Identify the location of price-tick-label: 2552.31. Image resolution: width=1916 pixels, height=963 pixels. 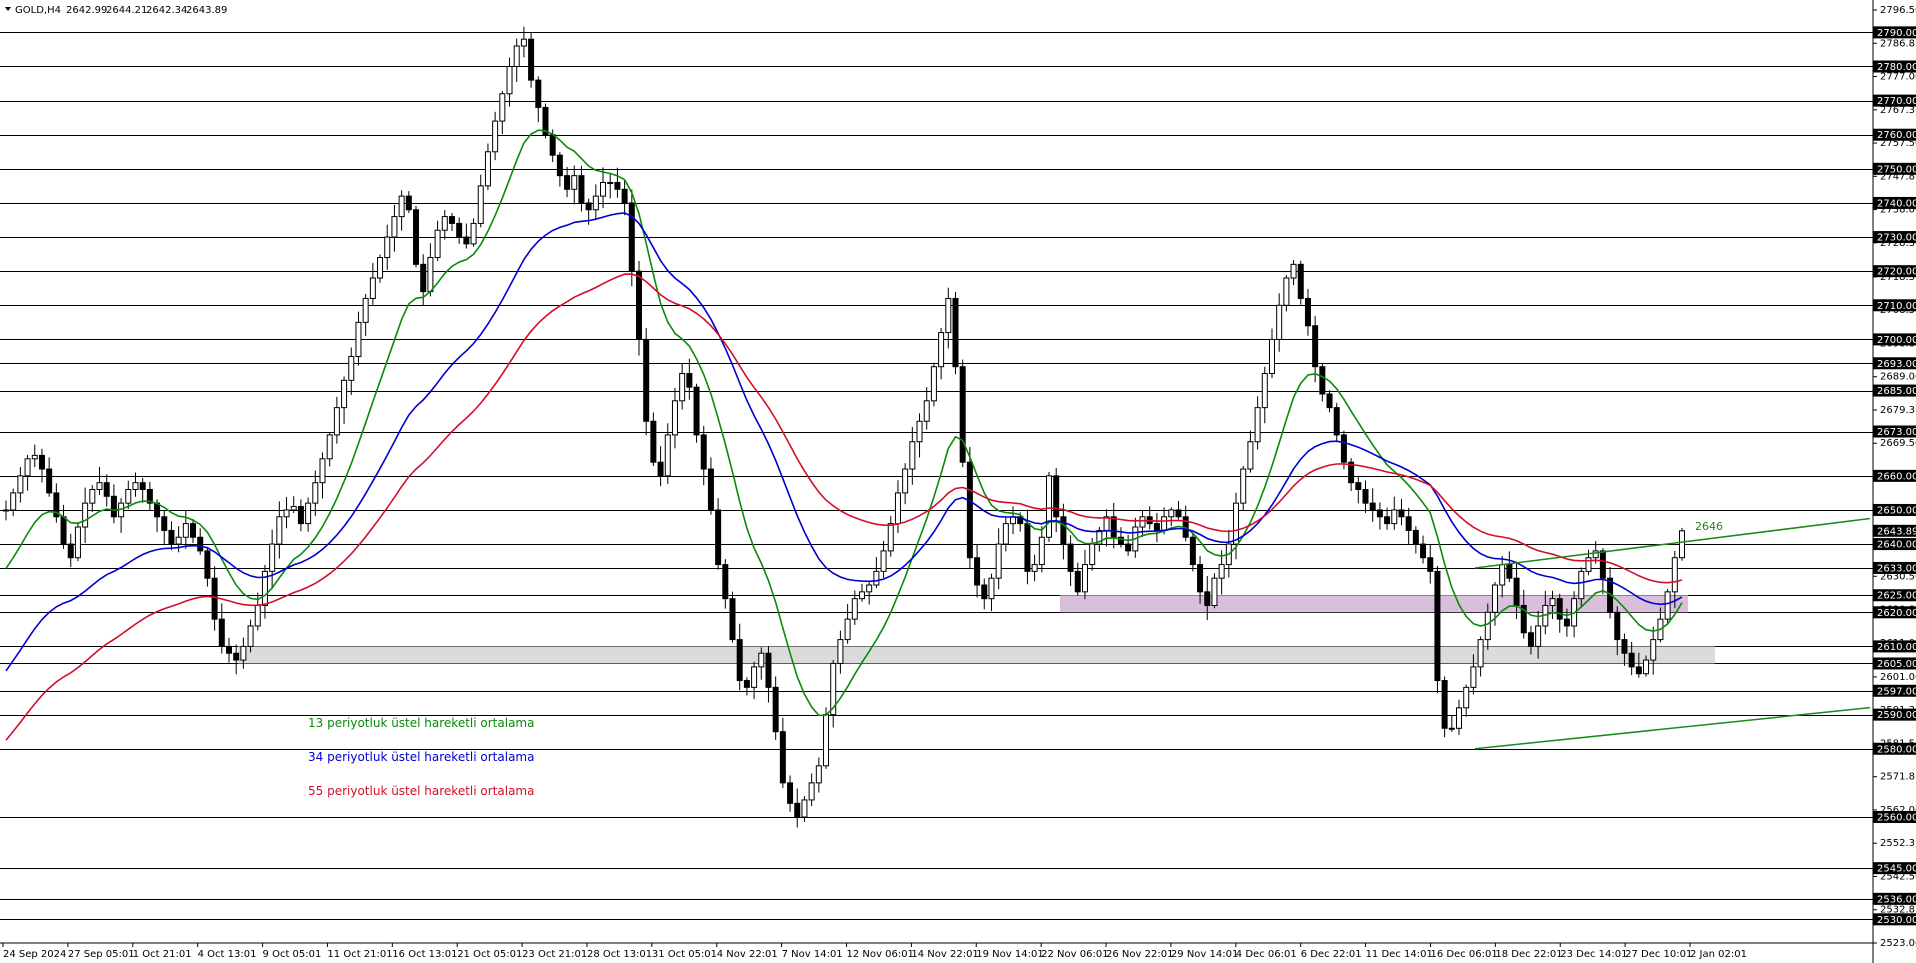
(1898, 843).